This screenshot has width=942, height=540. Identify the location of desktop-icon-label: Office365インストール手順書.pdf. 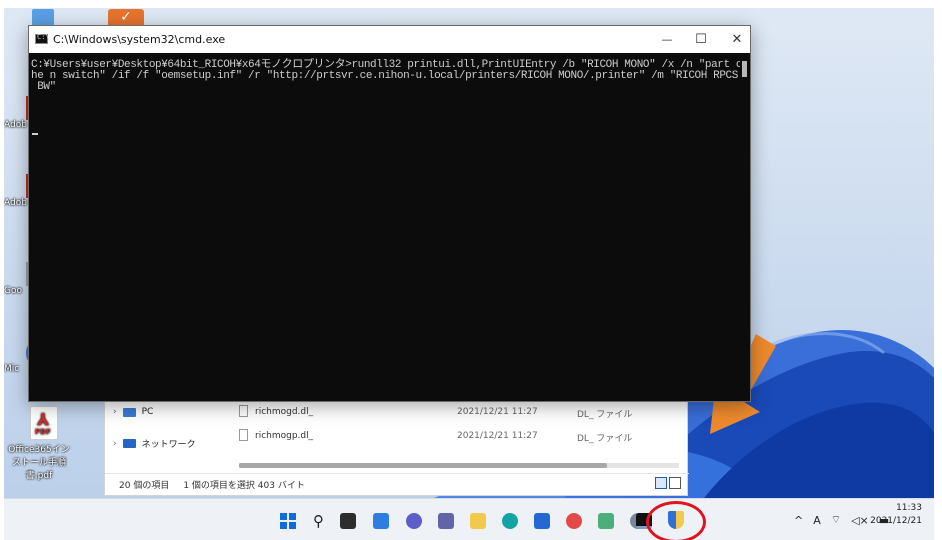
(39, 463).